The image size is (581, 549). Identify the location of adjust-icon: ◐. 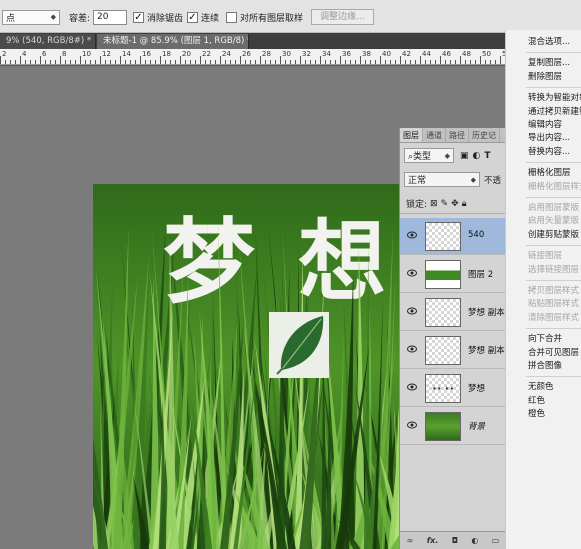
(474, 540).